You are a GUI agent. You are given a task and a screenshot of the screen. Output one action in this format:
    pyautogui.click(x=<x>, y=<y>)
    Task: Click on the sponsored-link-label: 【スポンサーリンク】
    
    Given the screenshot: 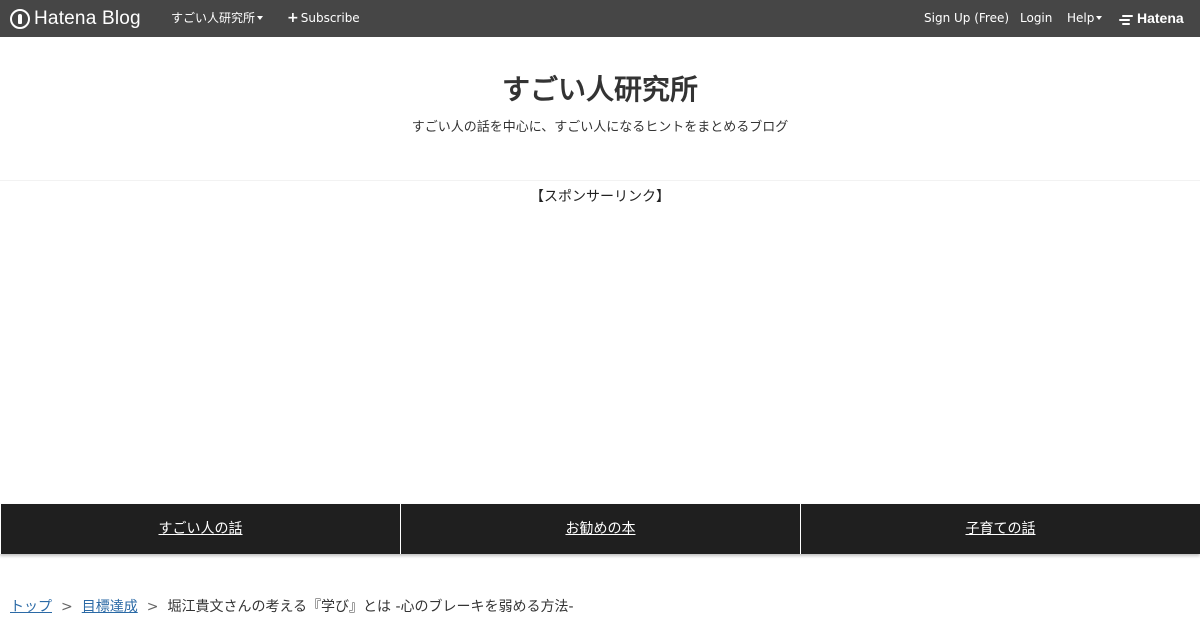 What is the action you would take?
    pyautogui.click(x=600, y=197)
    